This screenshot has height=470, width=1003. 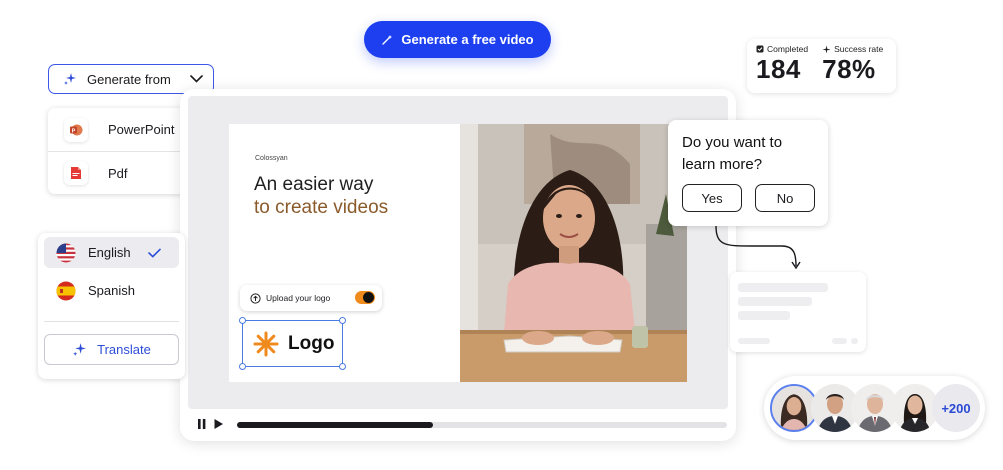 I want to click on divider, so click(x=111, y=321).